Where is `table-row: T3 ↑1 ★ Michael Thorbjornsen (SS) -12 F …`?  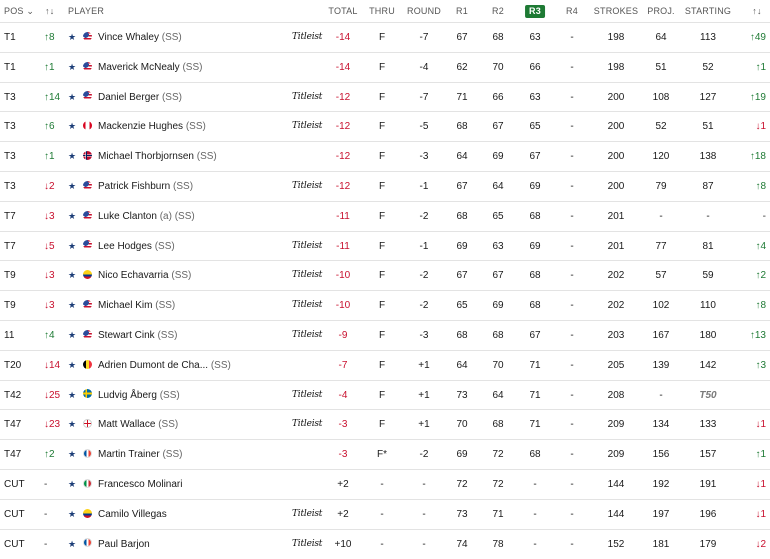
table-row: T3 ↑1 ★ Michael Thorbjornsen (SS) -12 F … is located at coordinates (385, 156).